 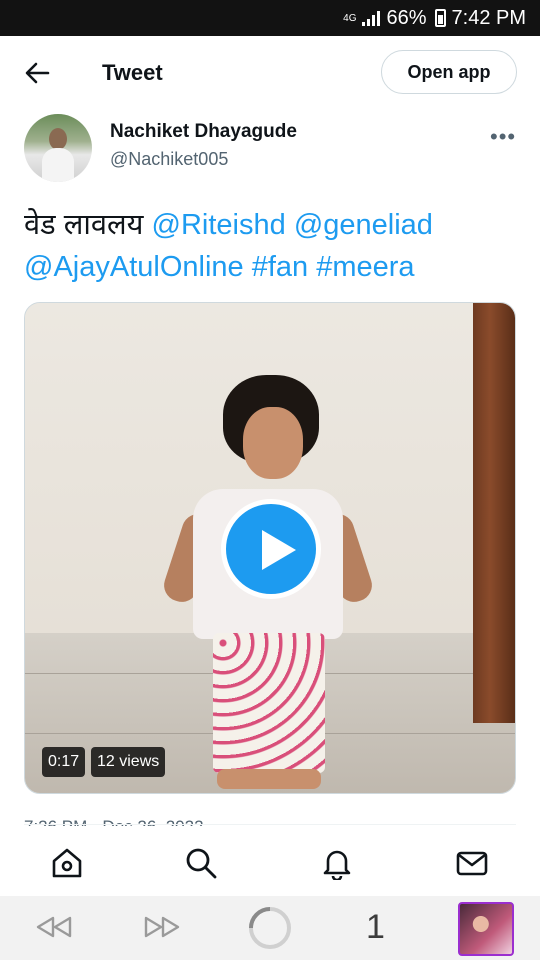 What do you see at coordinates (350, 18) in the screenshot?
I see `network-type: 4G` at bounding box center [350, 18].